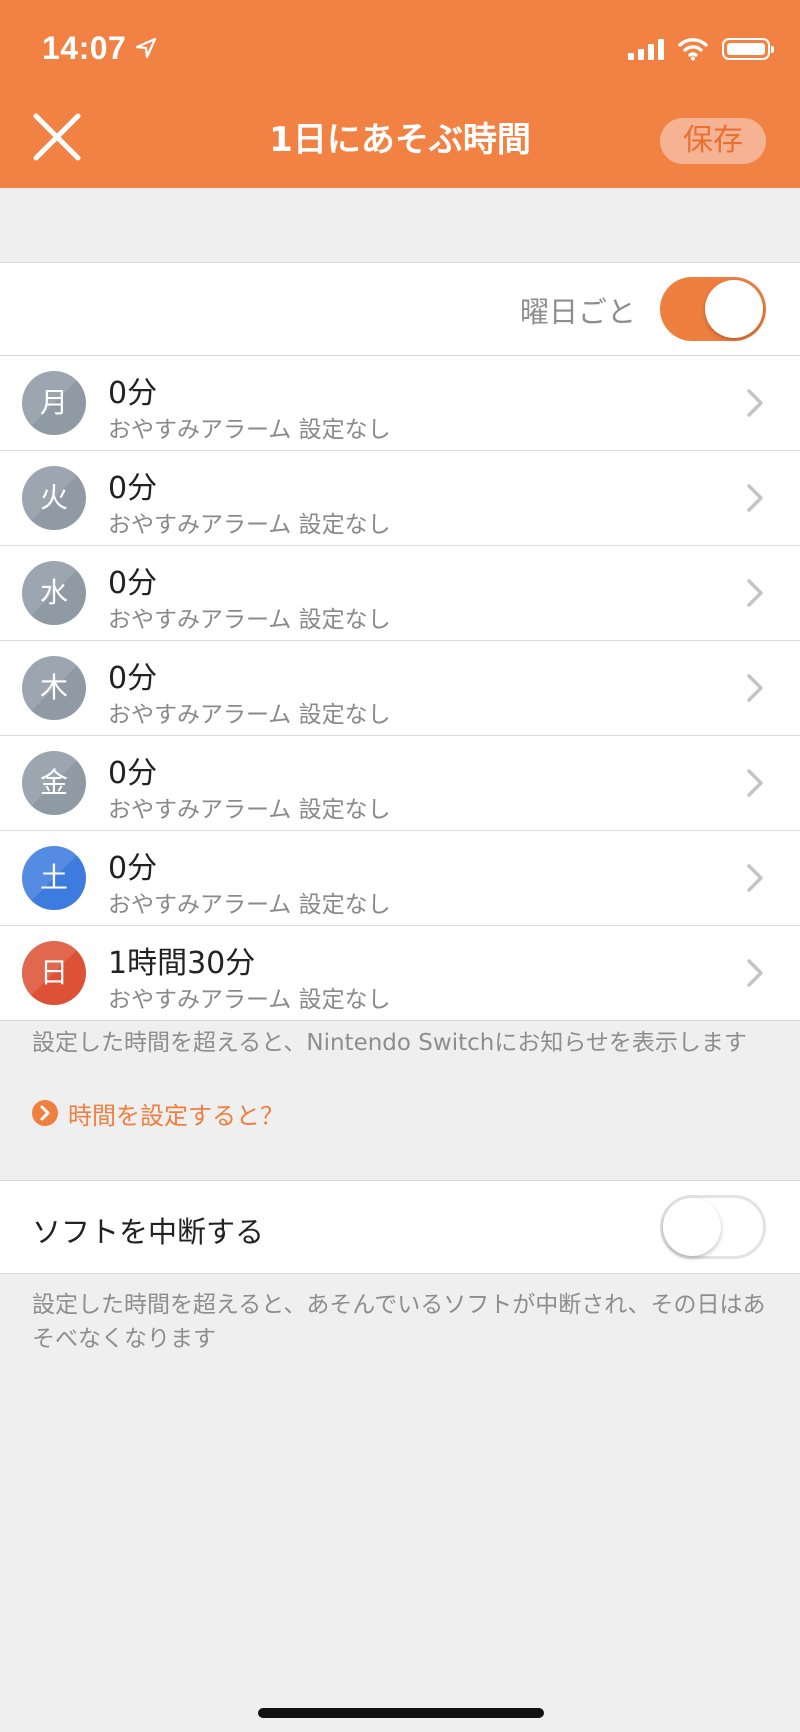 This screenshot has width=800, height=1732. Describe the element at coordinates (577, 312) in the screenshot. I see `weekday-toggle-label: 曜日ごと` at that location.